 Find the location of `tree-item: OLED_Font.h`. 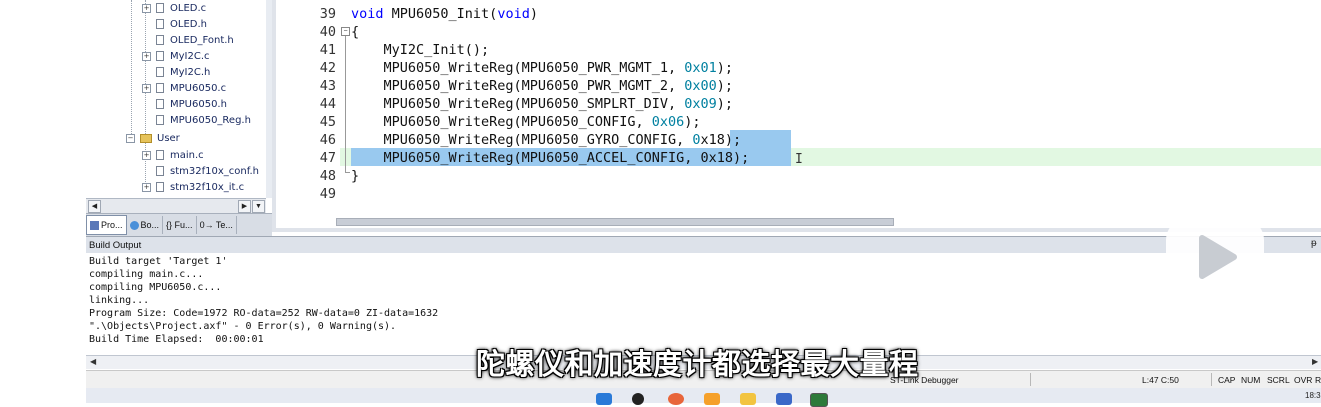

tree-item: OLED_Font.h is located at coordinates (188, 40).